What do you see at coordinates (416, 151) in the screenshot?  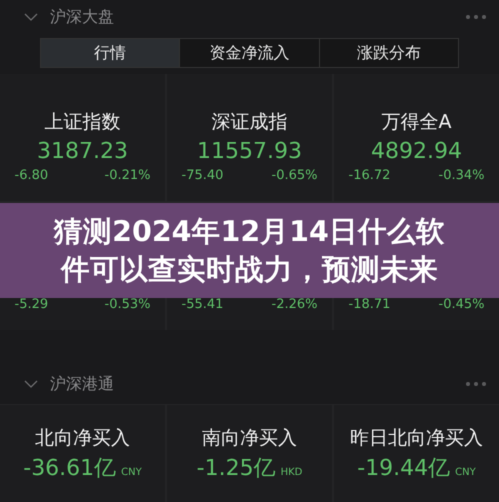 I see `card-value: 4892.94` at bounding box center [416, 151].